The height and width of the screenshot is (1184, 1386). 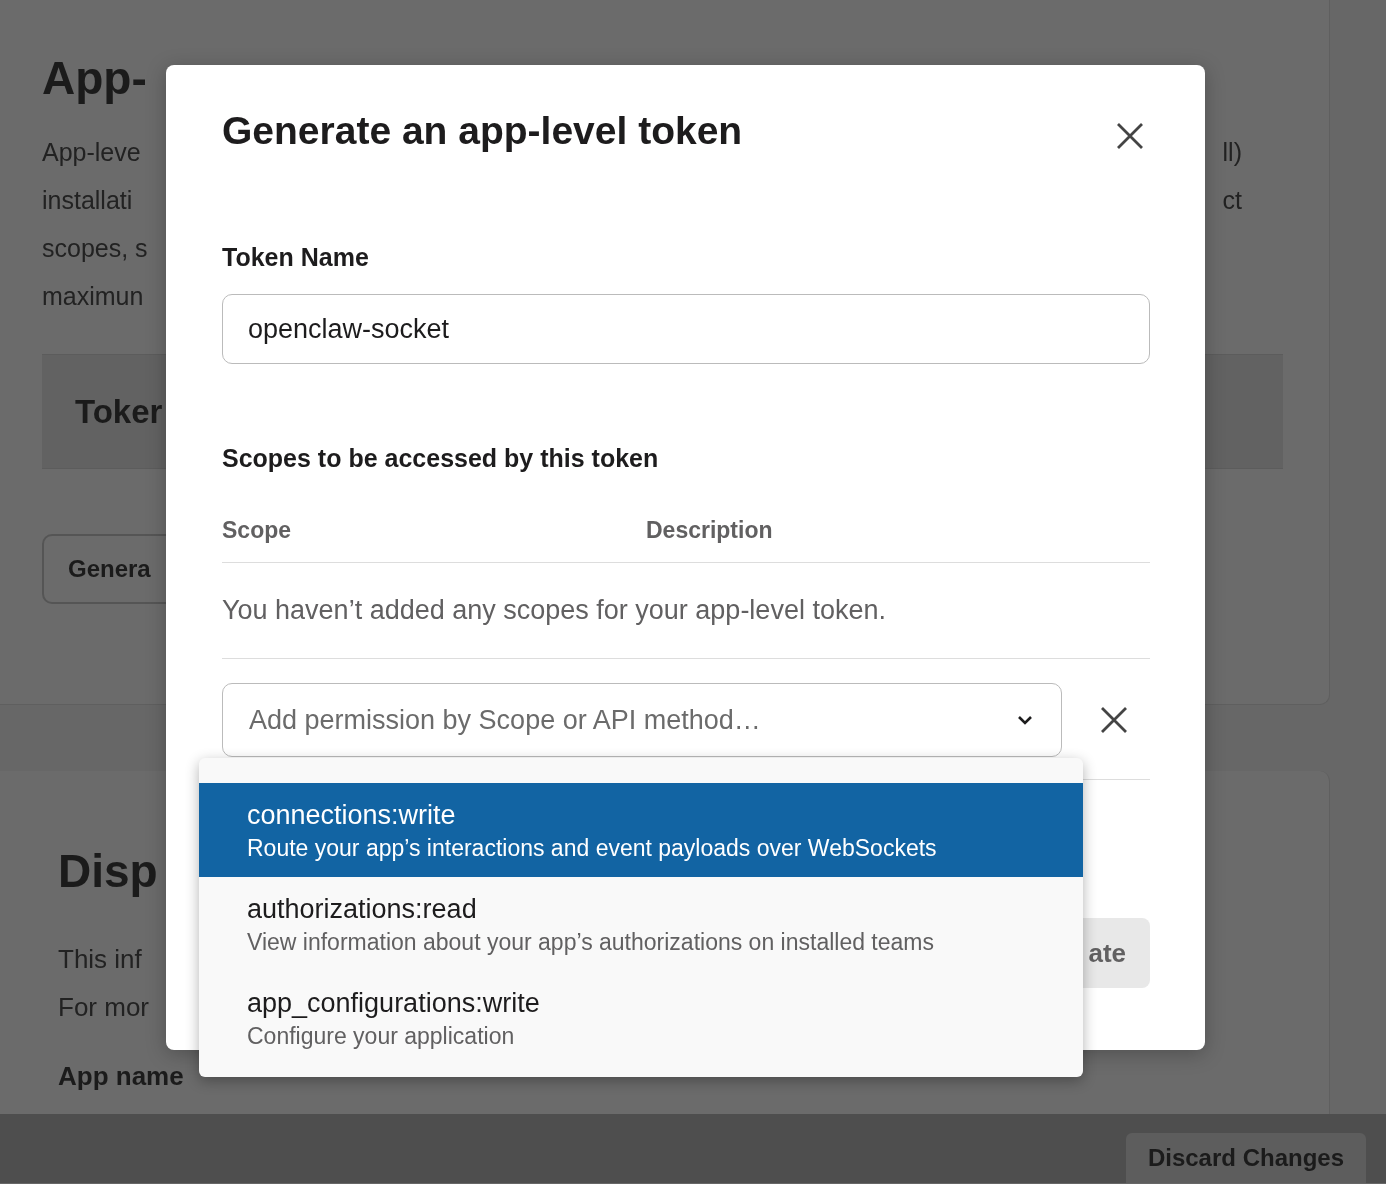 What do you see at coordinates (103, 1007) in the screenshot?
I see `paragraph-text: For mor` at bounding box center [103, 1007].